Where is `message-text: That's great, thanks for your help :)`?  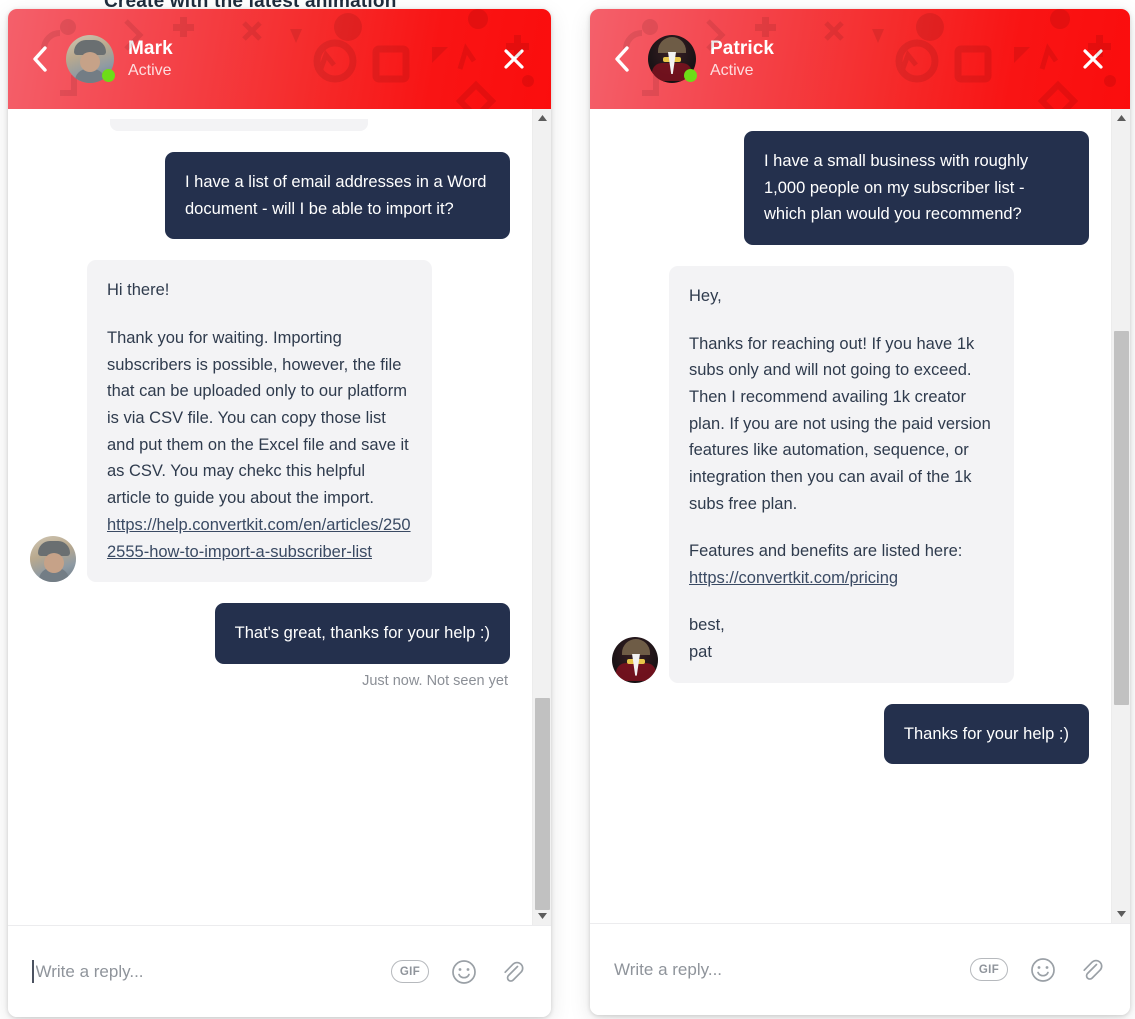 message-text: That's great, thanks for your help :) is located at coordinates (362, 633).